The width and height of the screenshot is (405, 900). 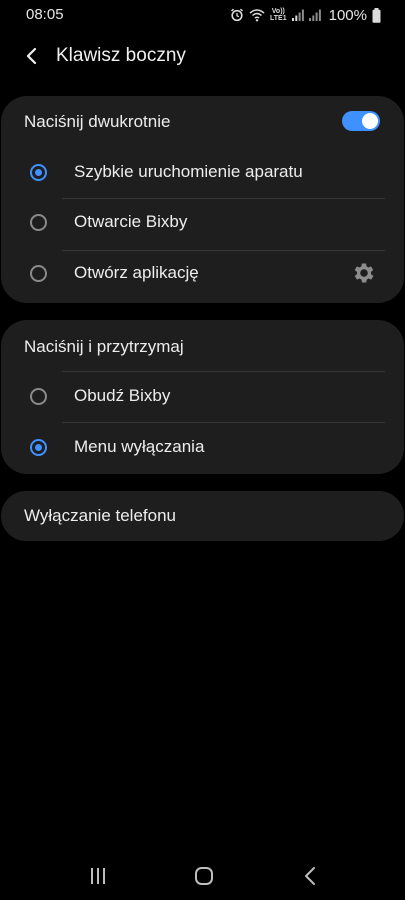 I want to click on double-press-switch, so click(x=361, y=121).